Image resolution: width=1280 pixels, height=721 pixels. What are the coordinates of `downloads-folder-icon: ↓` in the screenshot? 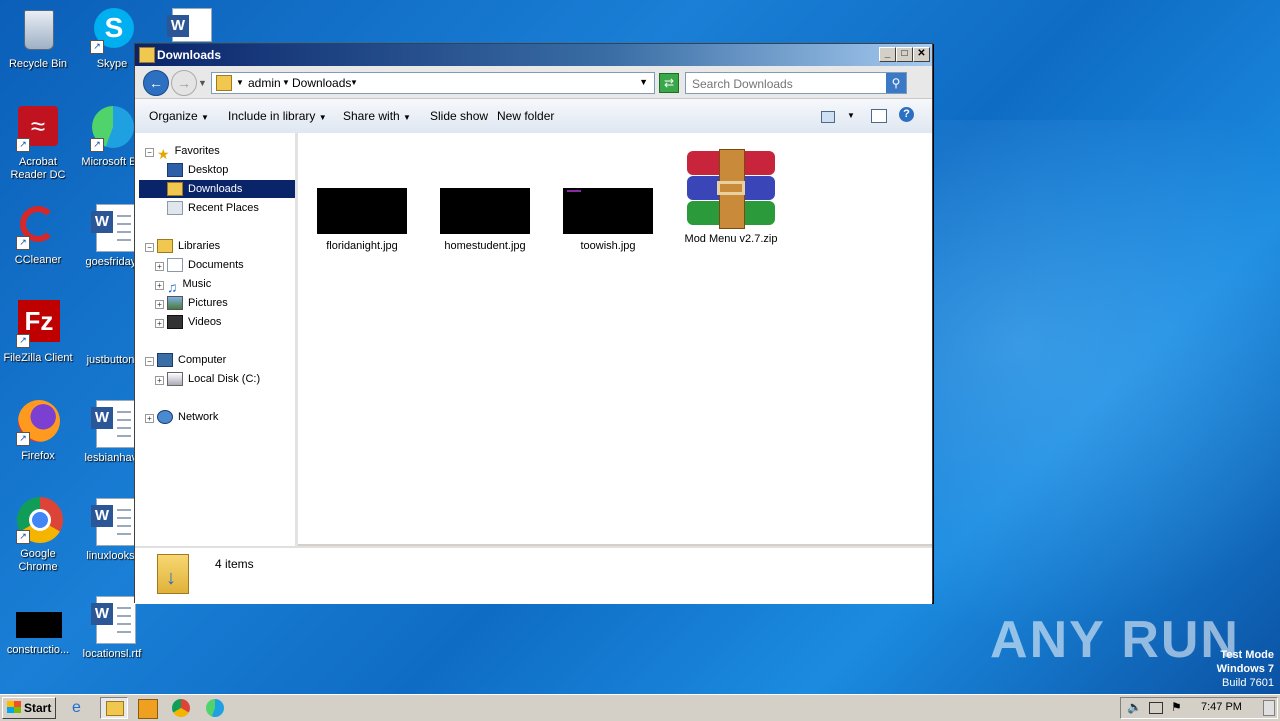 It's located at (173, 574).